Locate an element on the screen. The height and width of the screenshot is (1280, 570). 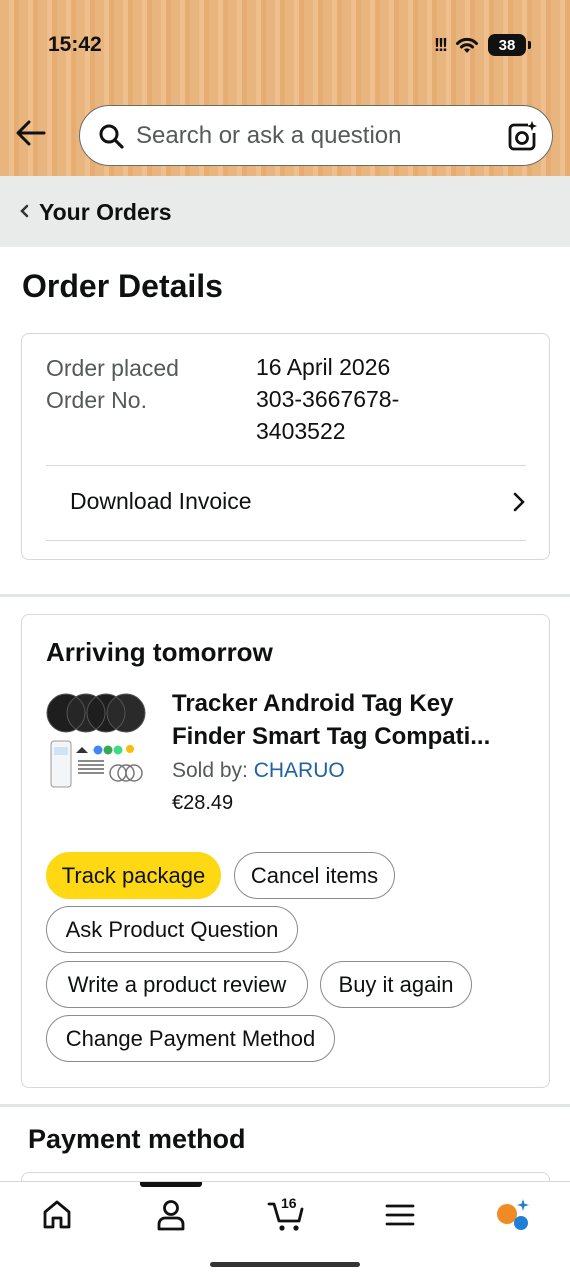
home-icon is located at coordinates (57, 1215).